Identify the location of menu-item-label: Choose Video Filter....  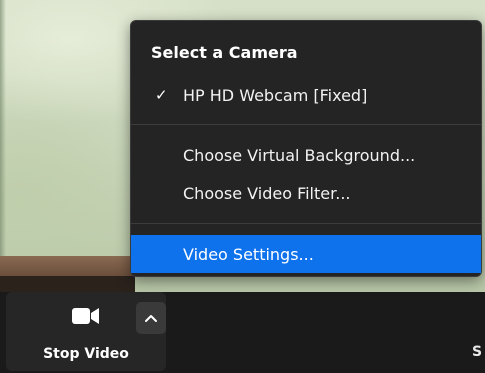
(267, 193).